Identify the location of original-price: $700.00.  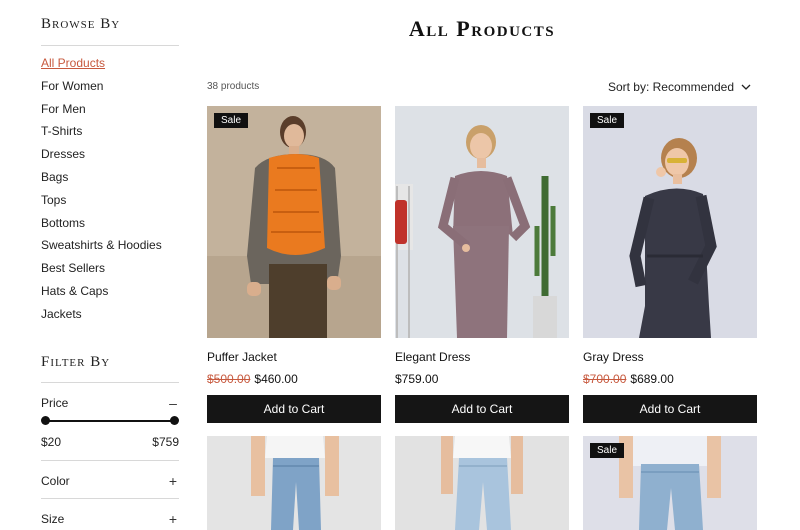
(605, 379).